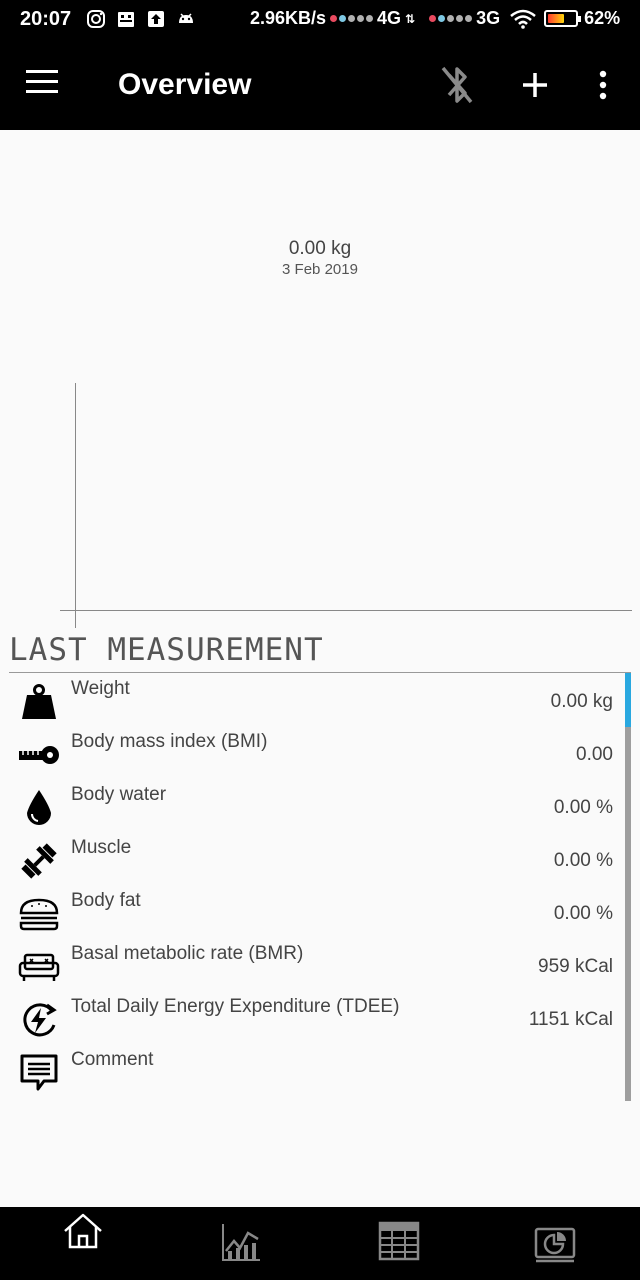 The image size is (640, 1280). What do you see at coordinates (312, 964) in the screenshot?
I see `list-item-bmr: Basal metabolic rate (BMR) 959 kCal` at bounding box center [312, 964].